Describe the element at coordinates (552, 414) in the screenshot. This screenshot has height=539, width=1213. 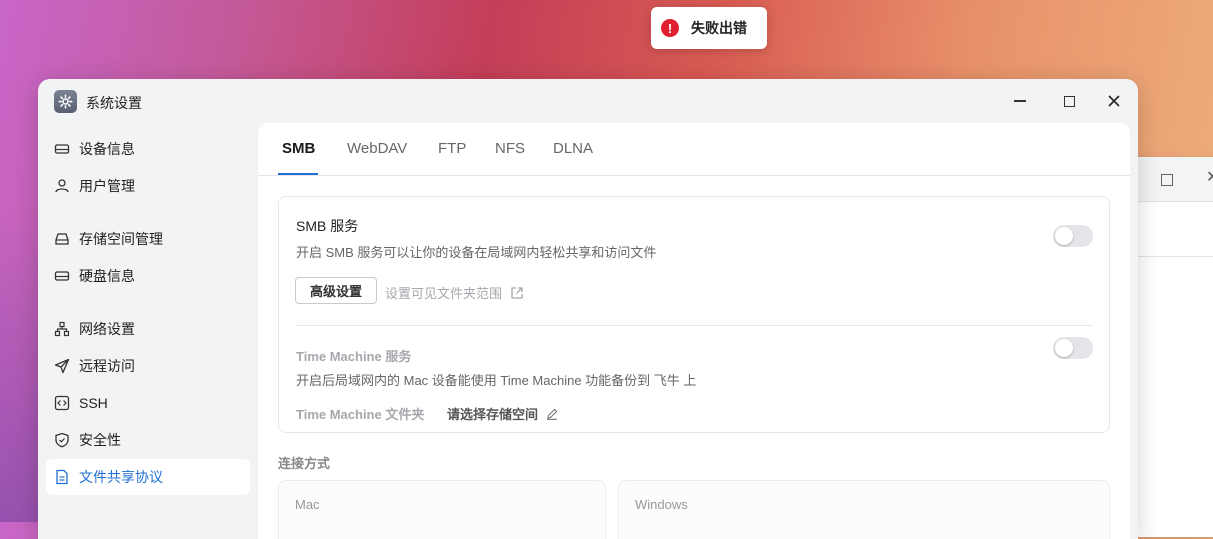
I see `edit-icon` at that location.